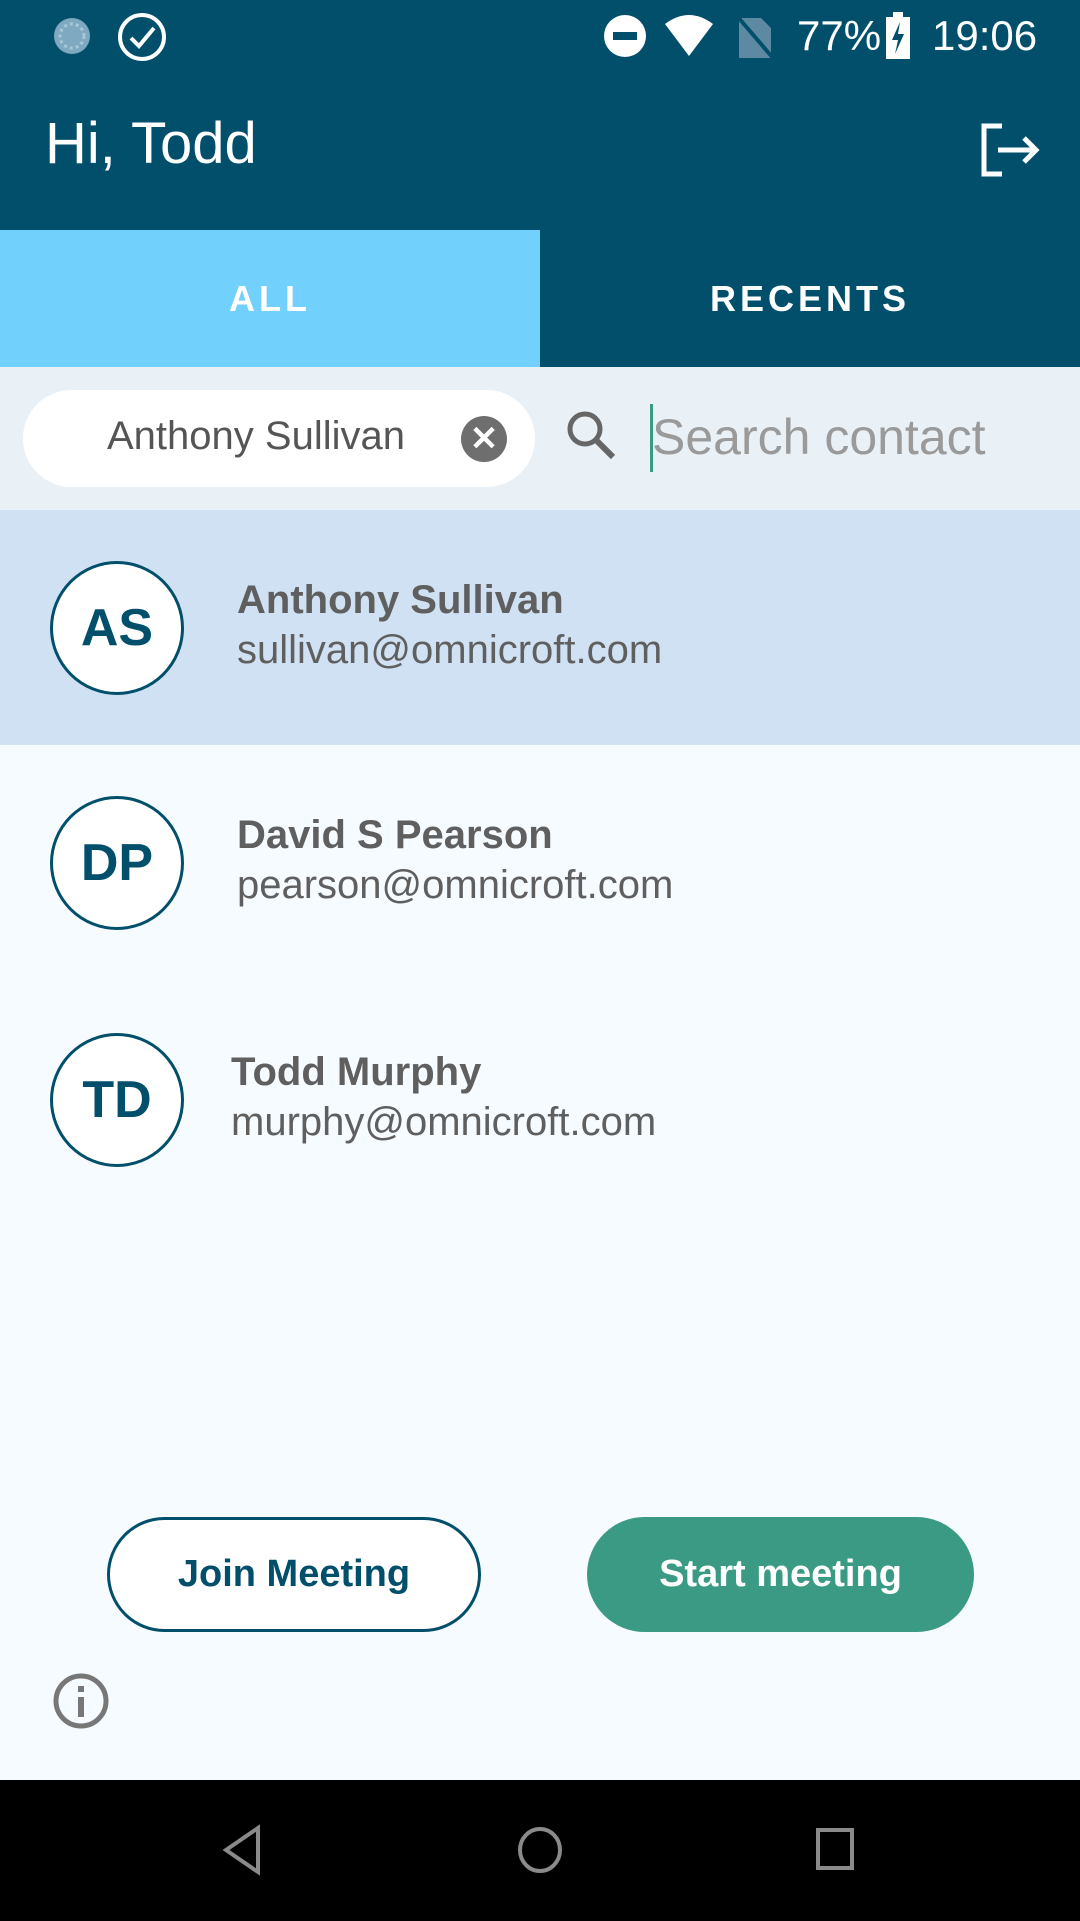 Image resolution: width=1080 pixels, height=1921 pixels. Describe the element at coordinates (836, 1849) in the screenshot. I see `recent-apps-icon` at that location.